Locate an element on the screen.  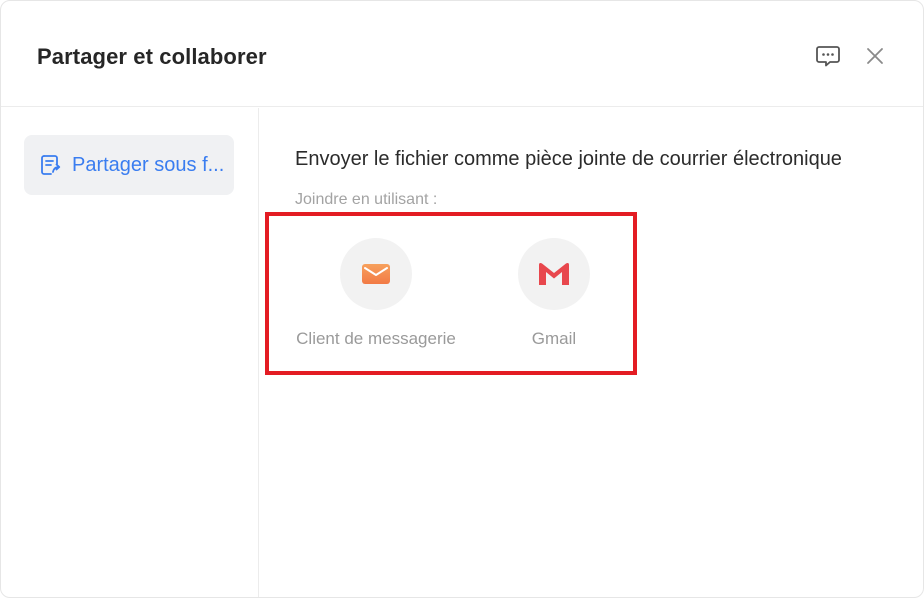
envelope-icon is located at coordinates (376, 274).